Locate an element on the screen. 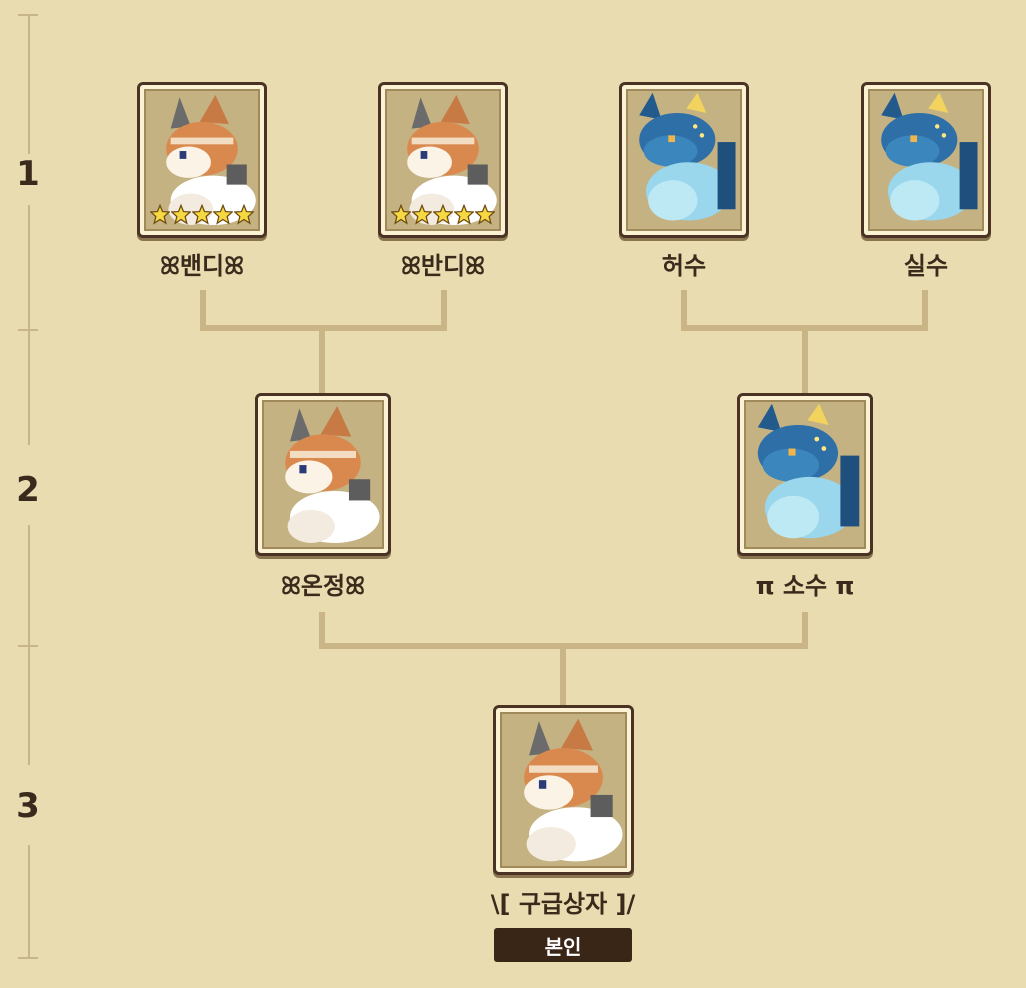 The image size is (1026, 988). pet-name-gen1-1: ꕤ밴디ꕤ is located at coordinates (202, 266).